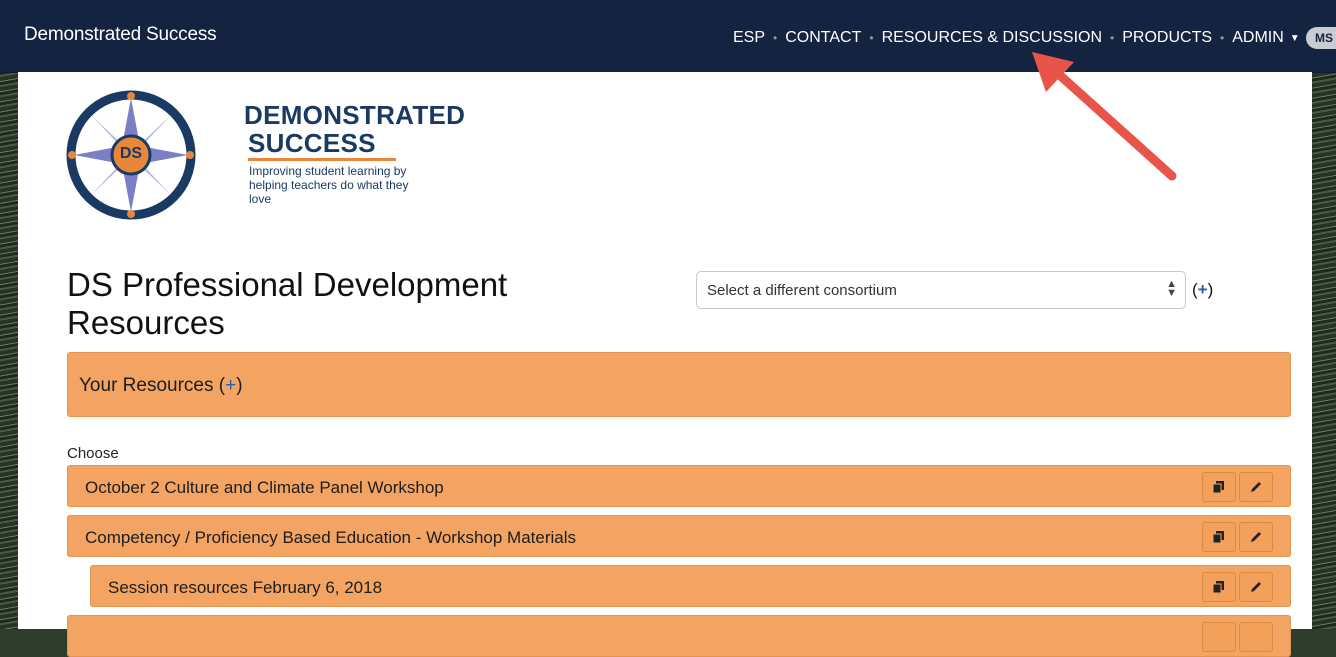  Describe the element at coordinates (1104, 116) in the screenshot. I see `annotation-arrow-icon` at that location.